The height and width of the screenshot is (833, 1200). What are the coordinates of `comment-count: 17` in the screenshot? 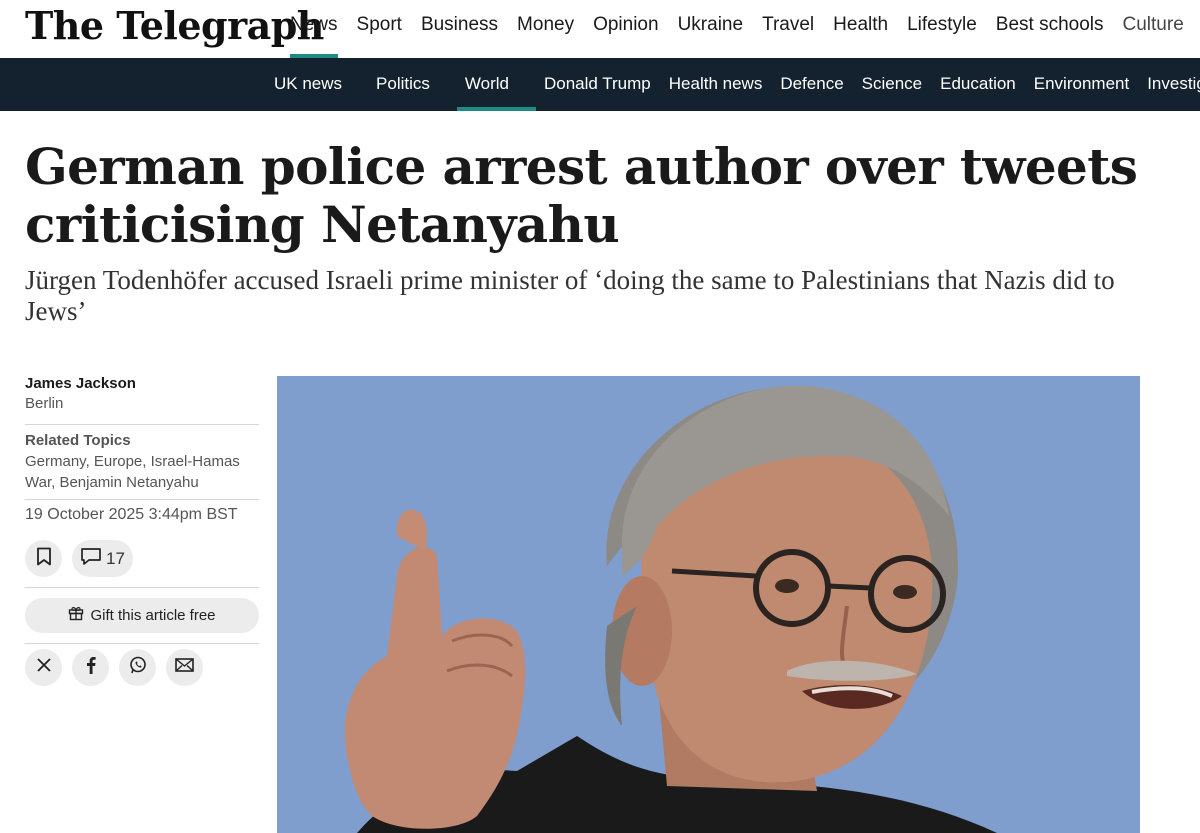 It's located at (115, 558).